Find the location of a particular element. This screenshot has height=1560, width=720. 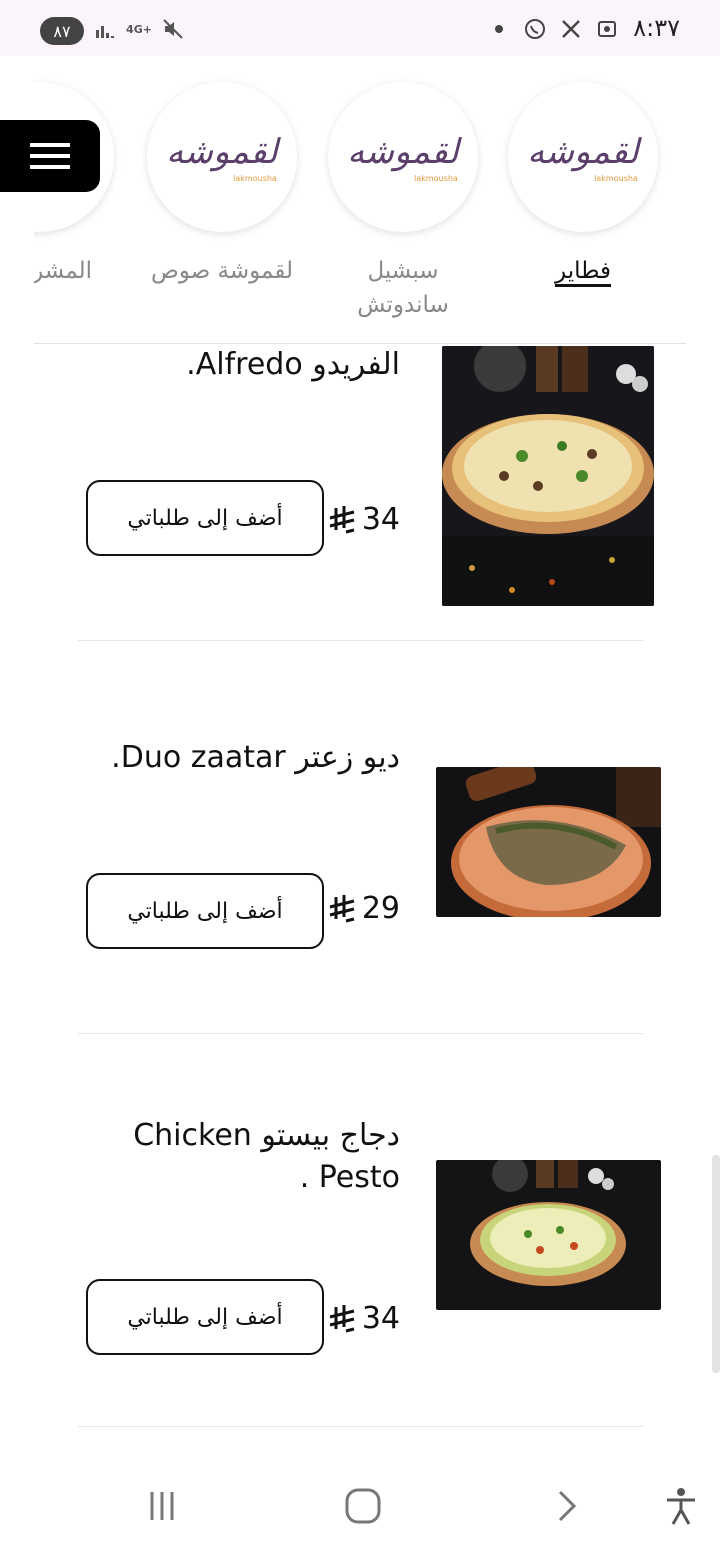

status-bar: ٨٧ 4G+ ٨:٣٧ is located at coordinates (360, 28).